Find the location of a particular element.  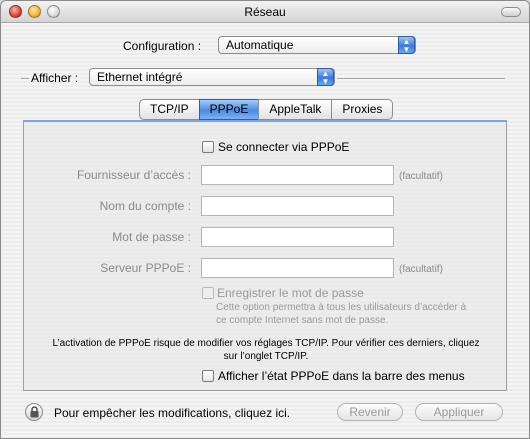

configuration-value: Automatique is located at coordinates (260, 45).